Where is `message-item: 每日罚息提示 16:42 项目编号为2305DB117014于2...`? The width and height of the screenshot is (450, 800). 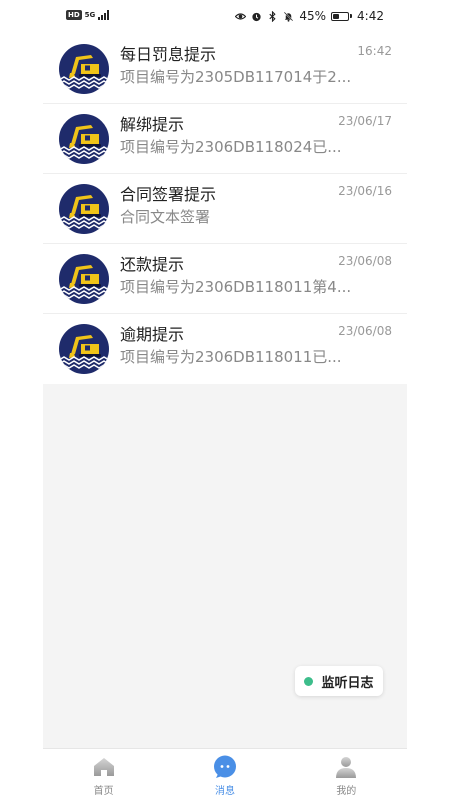 message-item: 每日罚息提示 16:42 项目编号为2305DB117014于2... is located at coordinates (225, 69).